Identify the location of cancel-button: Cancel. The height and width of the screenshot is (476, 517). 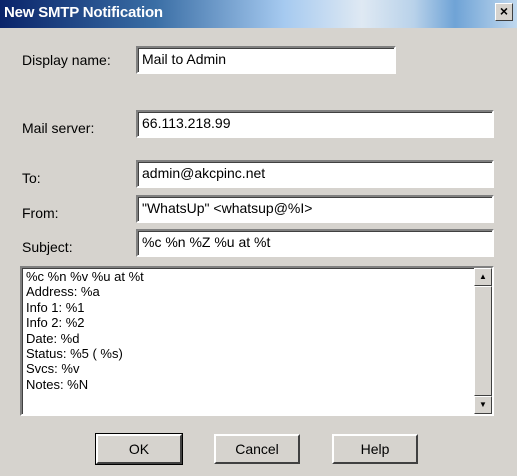
(257, 449).